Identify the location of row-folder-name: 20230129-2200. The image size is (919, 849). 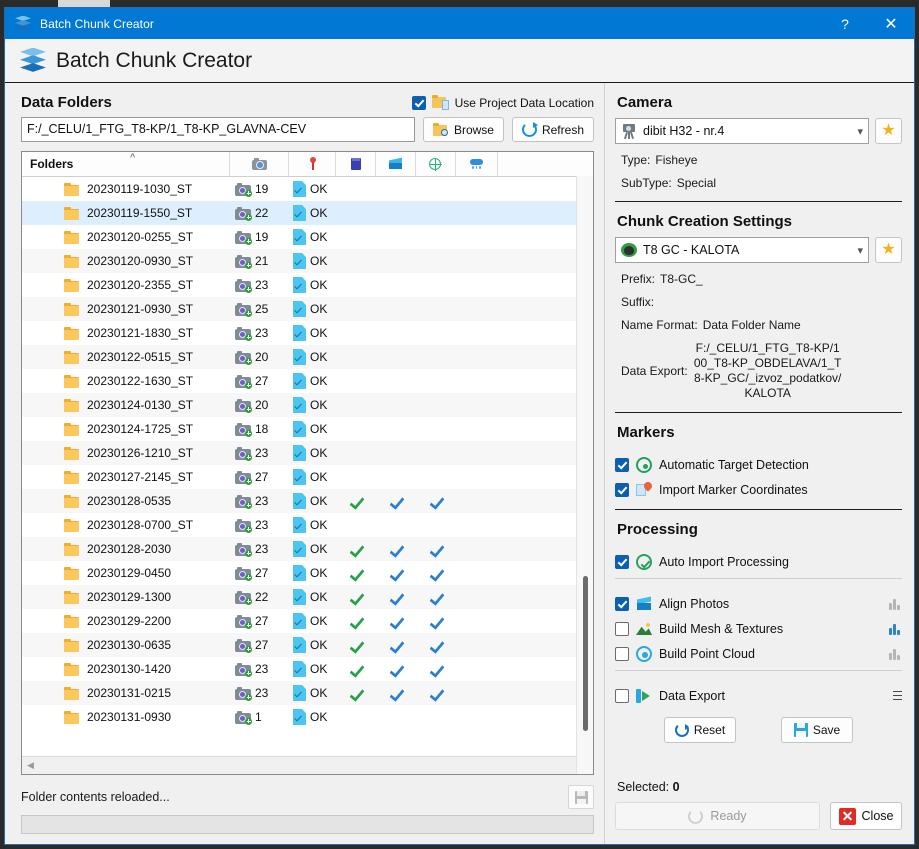
(129, 621).